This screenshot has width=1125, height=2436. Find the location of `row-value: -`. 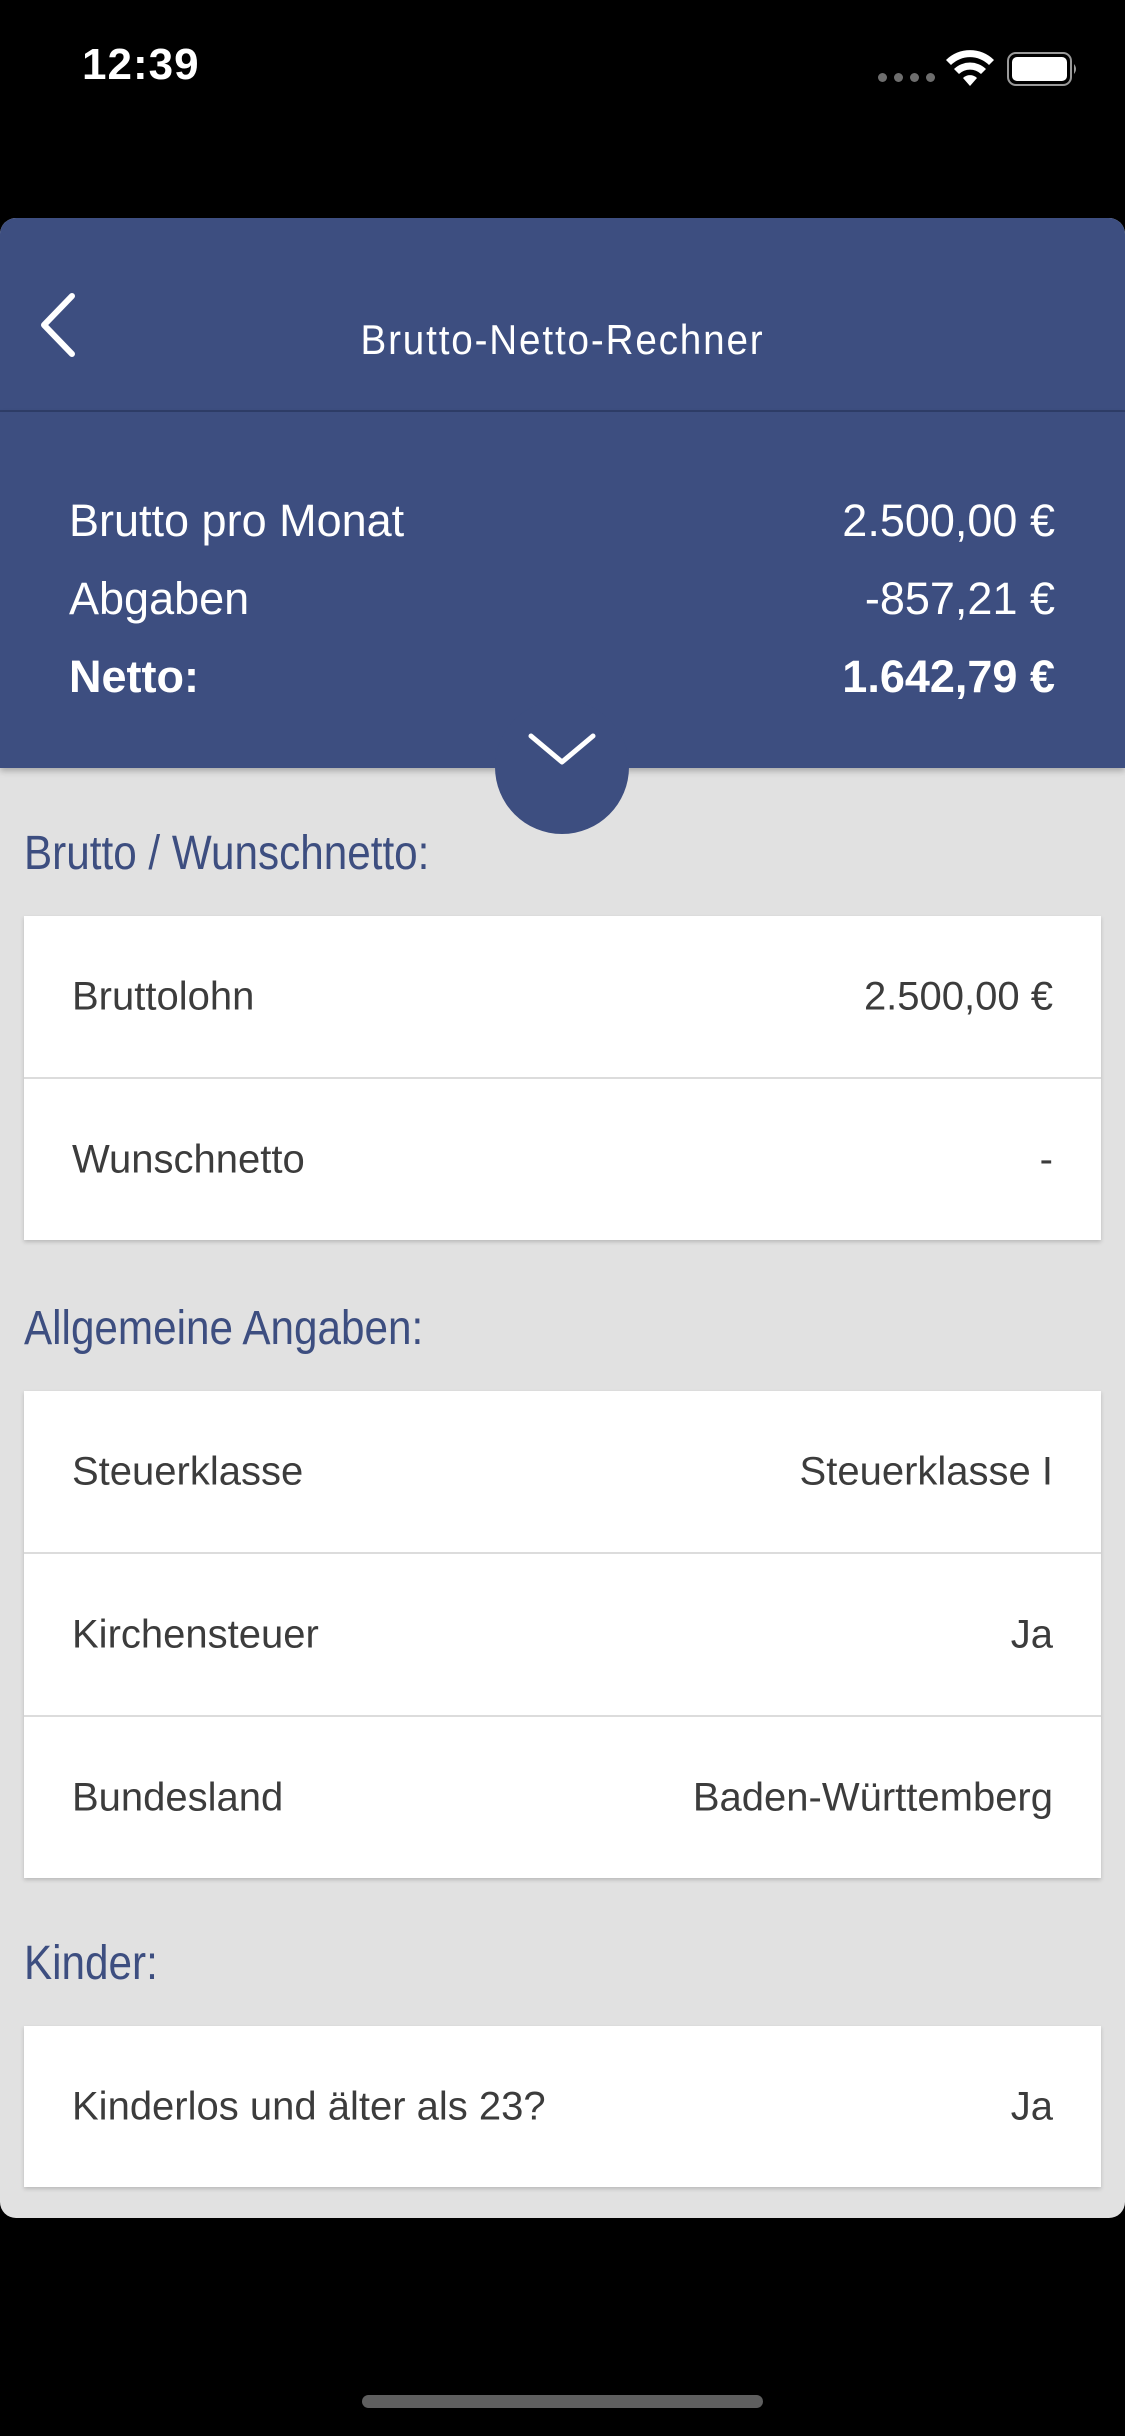

row-value: - is located at coordinates (1046, 1159).